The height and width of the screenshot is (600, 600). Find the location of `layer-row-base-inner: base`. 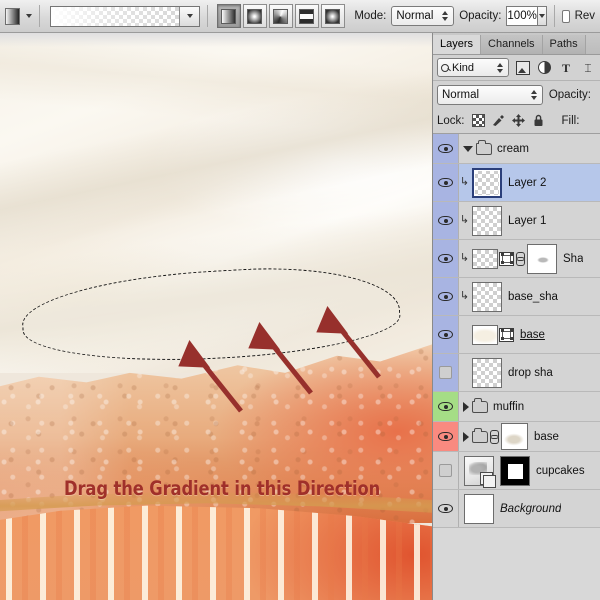

layer-row-base-inner: base is located at coordinates (516, 335).